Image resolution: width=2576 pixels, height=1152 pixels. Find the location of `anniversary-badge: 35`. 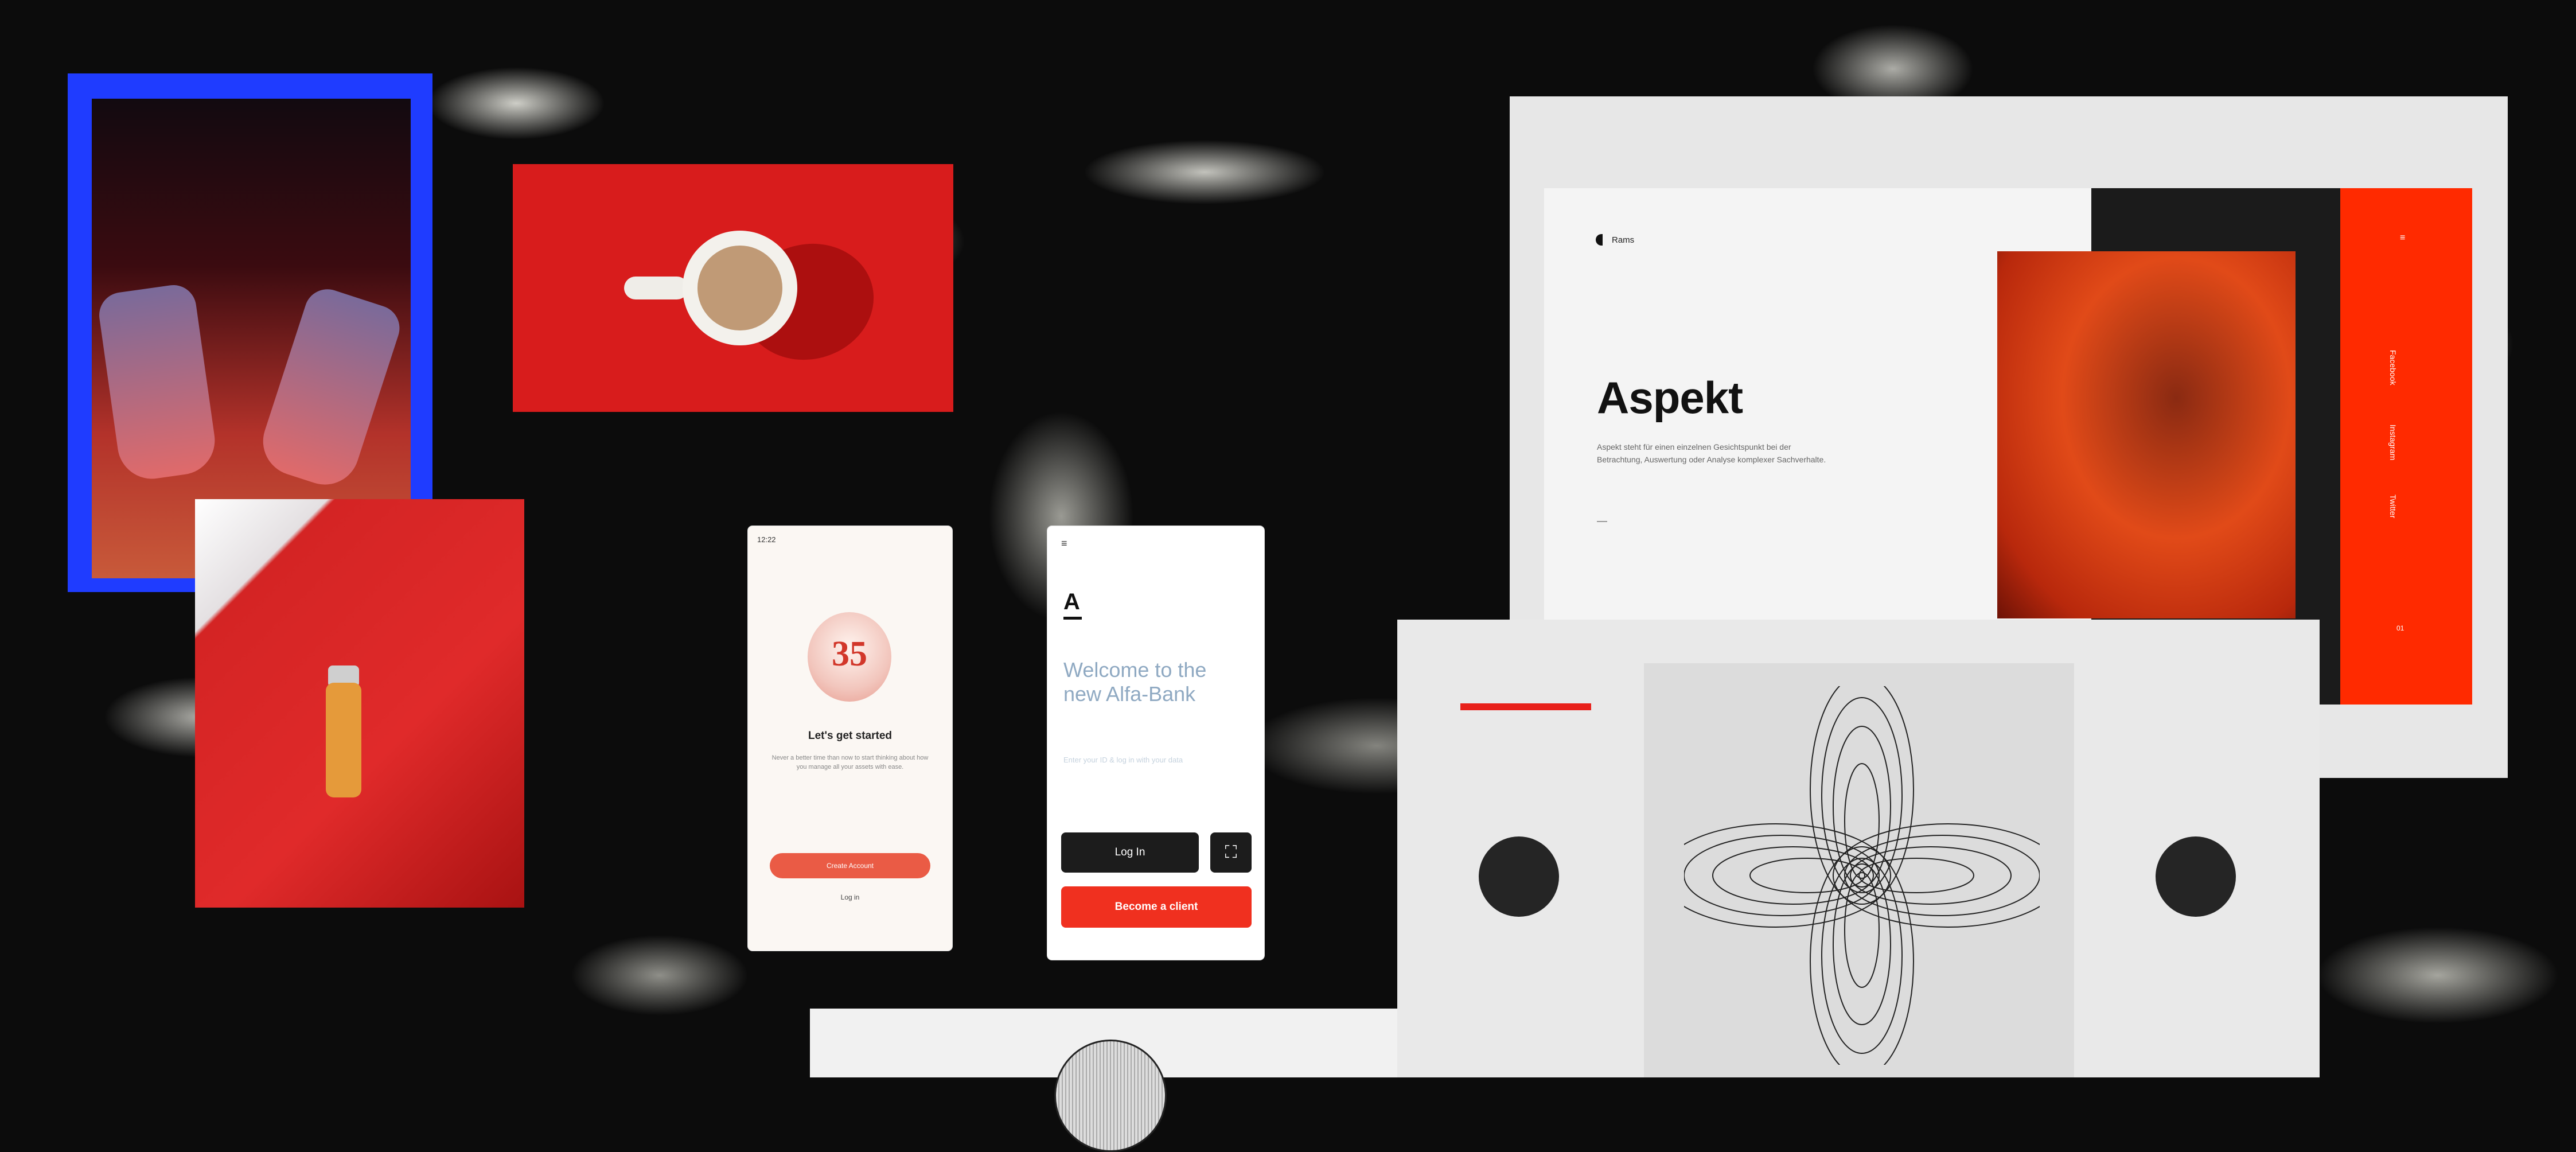

anniversary-badge: 35 is located at coordinates (850, 657).